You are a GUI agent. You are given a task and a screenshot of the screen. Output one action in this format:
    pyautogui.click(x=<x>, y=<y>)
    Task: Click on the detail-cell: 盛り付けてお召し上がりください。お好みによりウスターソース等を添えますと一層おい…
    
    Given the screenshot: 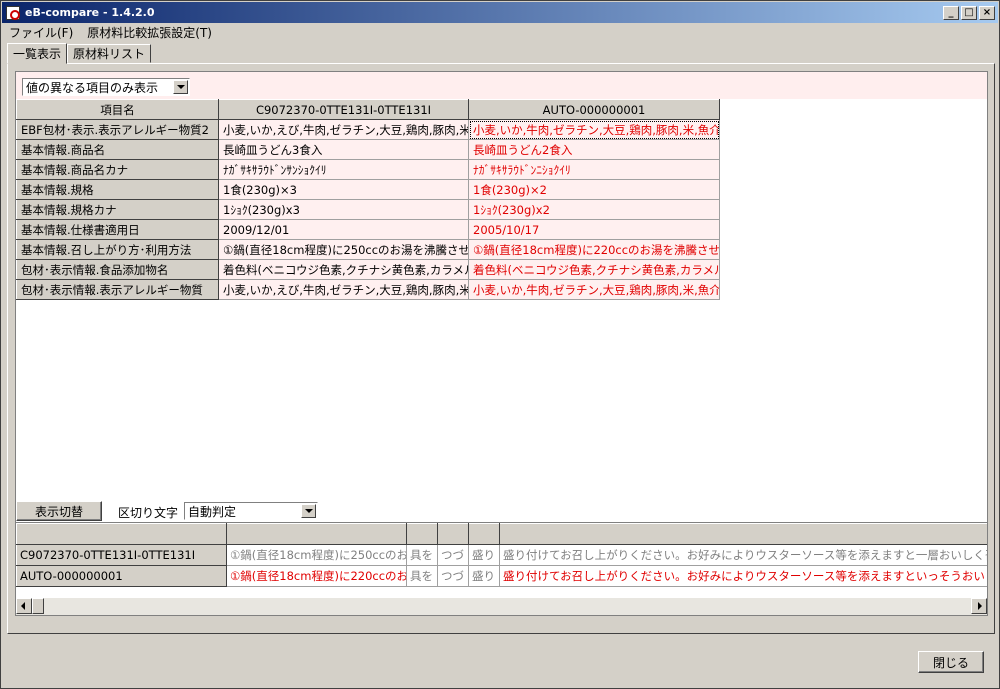 What is the action you would take?
    pyautogui.click(x=743, y=555)
    